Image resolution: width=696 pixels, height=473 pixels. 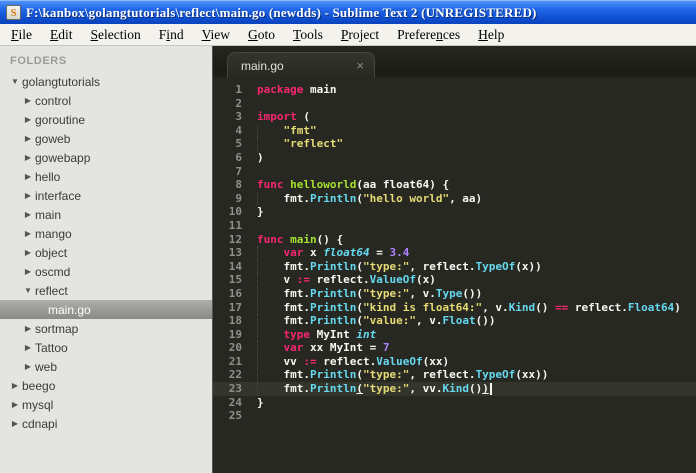 What do you see at coordinates (106, 404) in the screenshot?
I see `folder-item-mysql: ▶ mysql` at bounding box center [106, 404].